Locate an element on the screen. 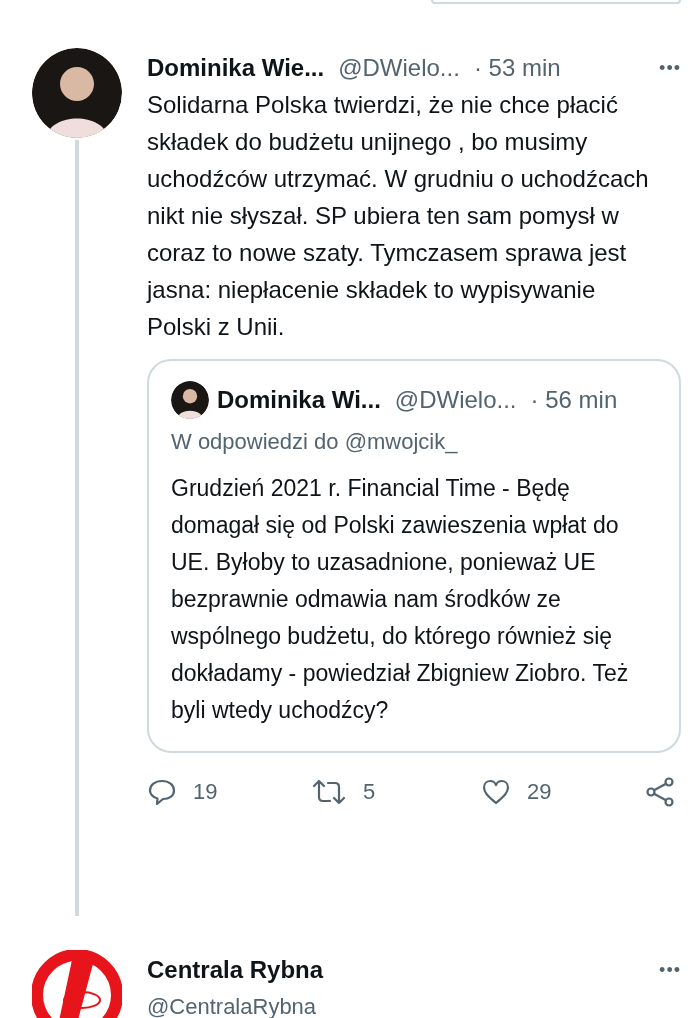 The height and width of the screenshot is (1018, 697). timestamp: · 56 min is located at coordinates (574, 400).